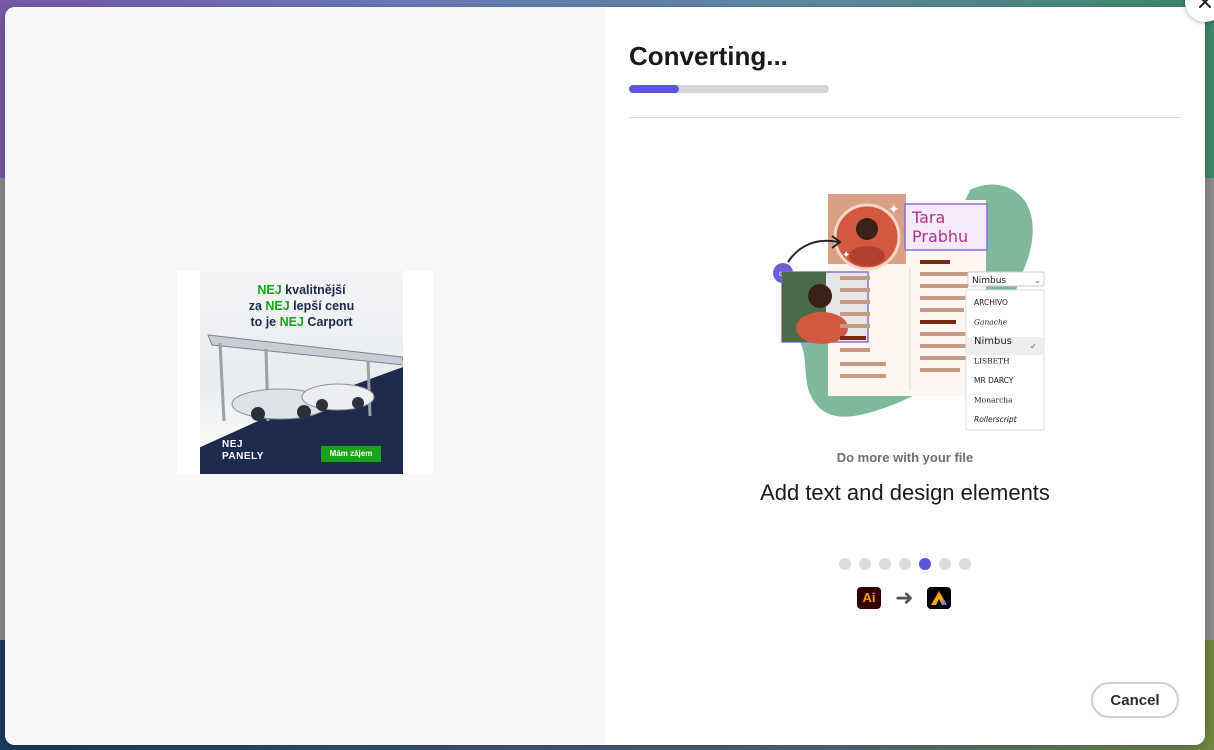  What do you see at coordinates (996, 419) in the screenshot?
I see `font-list-item: Rollerscript` at bounding box center [996, 419].